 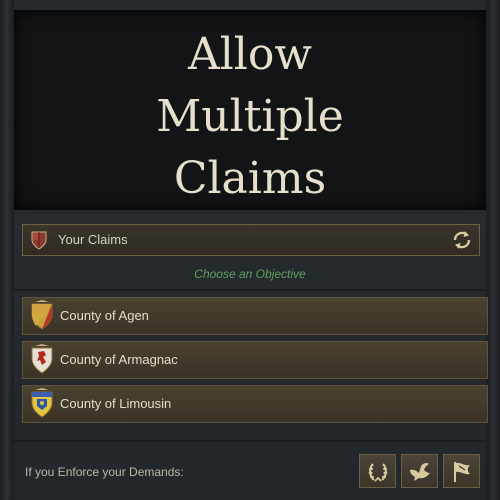 What do you see at coordinates (7, 250) in the screenshot?
I see `frame-left-edge` at bounding box center [7, 250].